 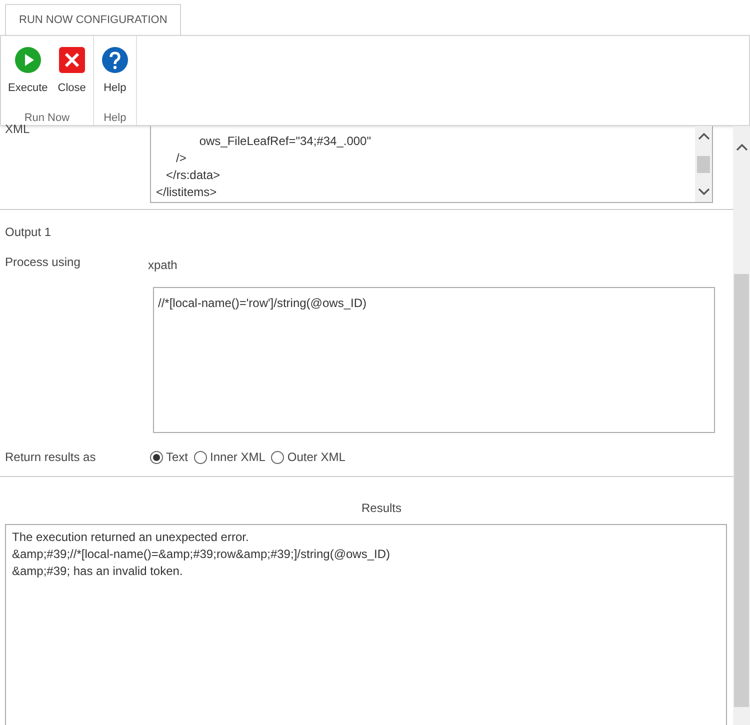 I want to click on xml-line: </rs:data>, so click(x=193, y=175).